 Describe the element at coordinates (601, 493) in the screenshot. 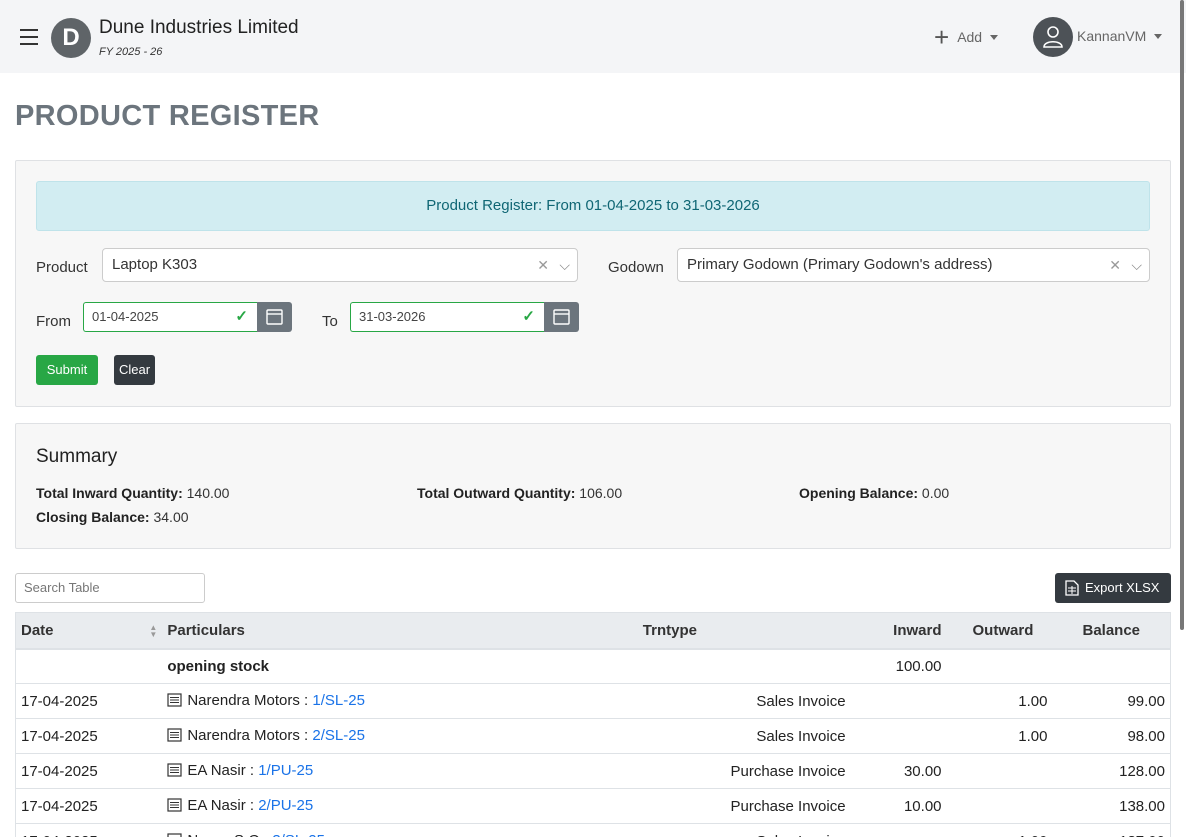

I see `total-outward-value: 106.00` at that location.